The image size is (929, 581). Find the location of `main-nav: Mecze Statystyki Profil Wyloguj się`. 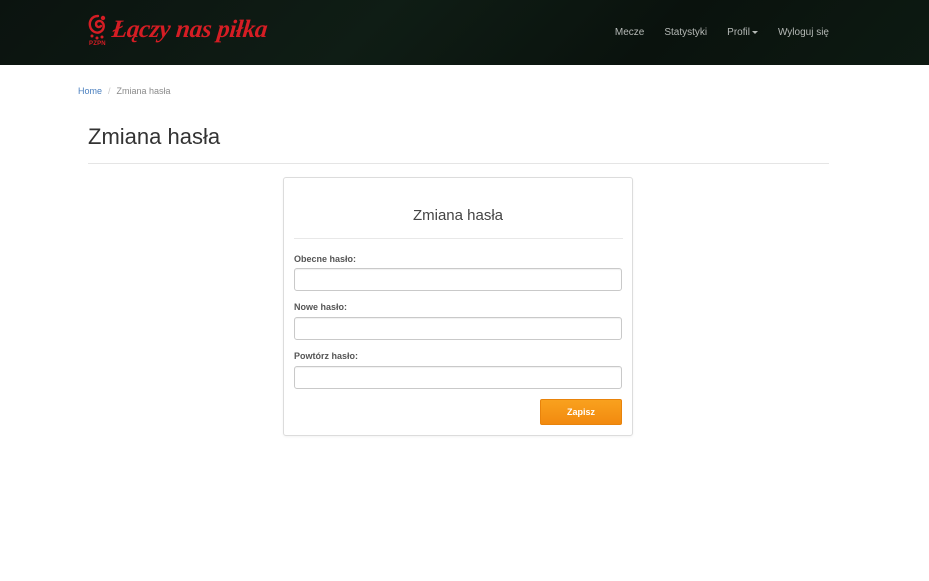

main-nav: Mecze Statystyki Profil Wyloguj się is located at coordinates (712, 32).